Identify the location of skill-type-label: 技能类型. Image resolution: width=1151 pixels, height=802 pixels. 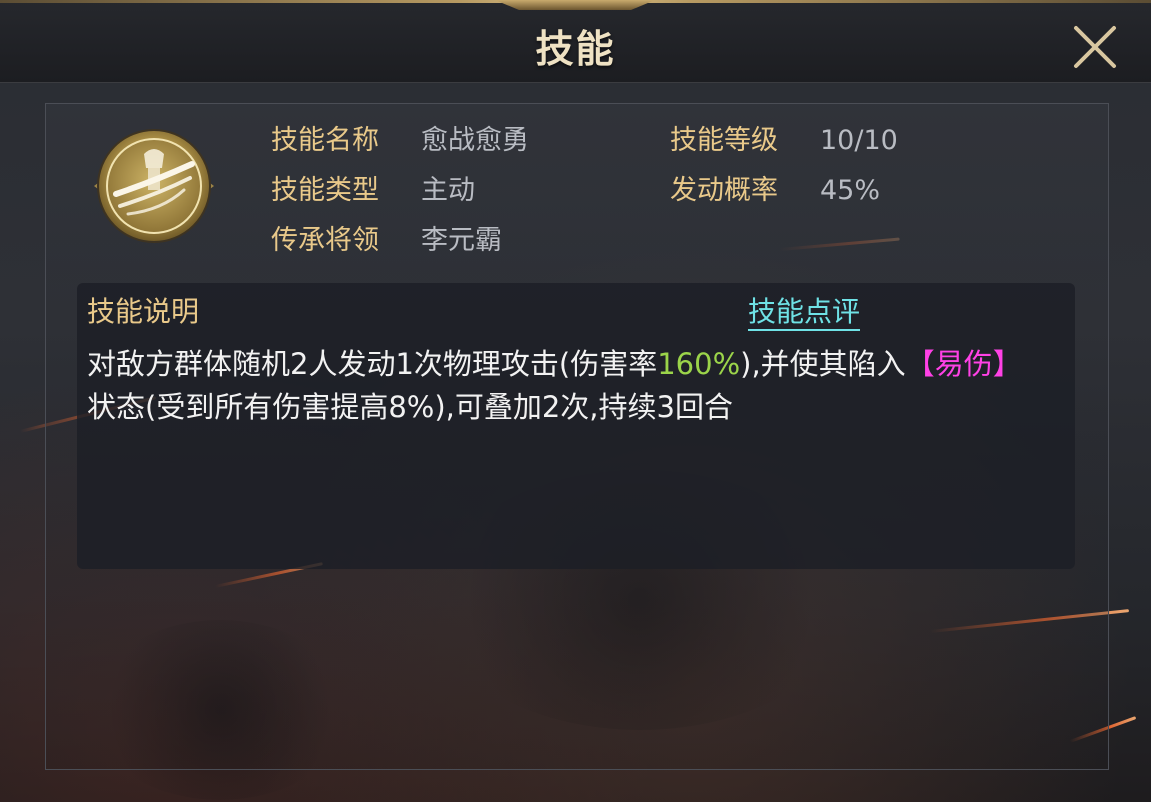
(325, 190).